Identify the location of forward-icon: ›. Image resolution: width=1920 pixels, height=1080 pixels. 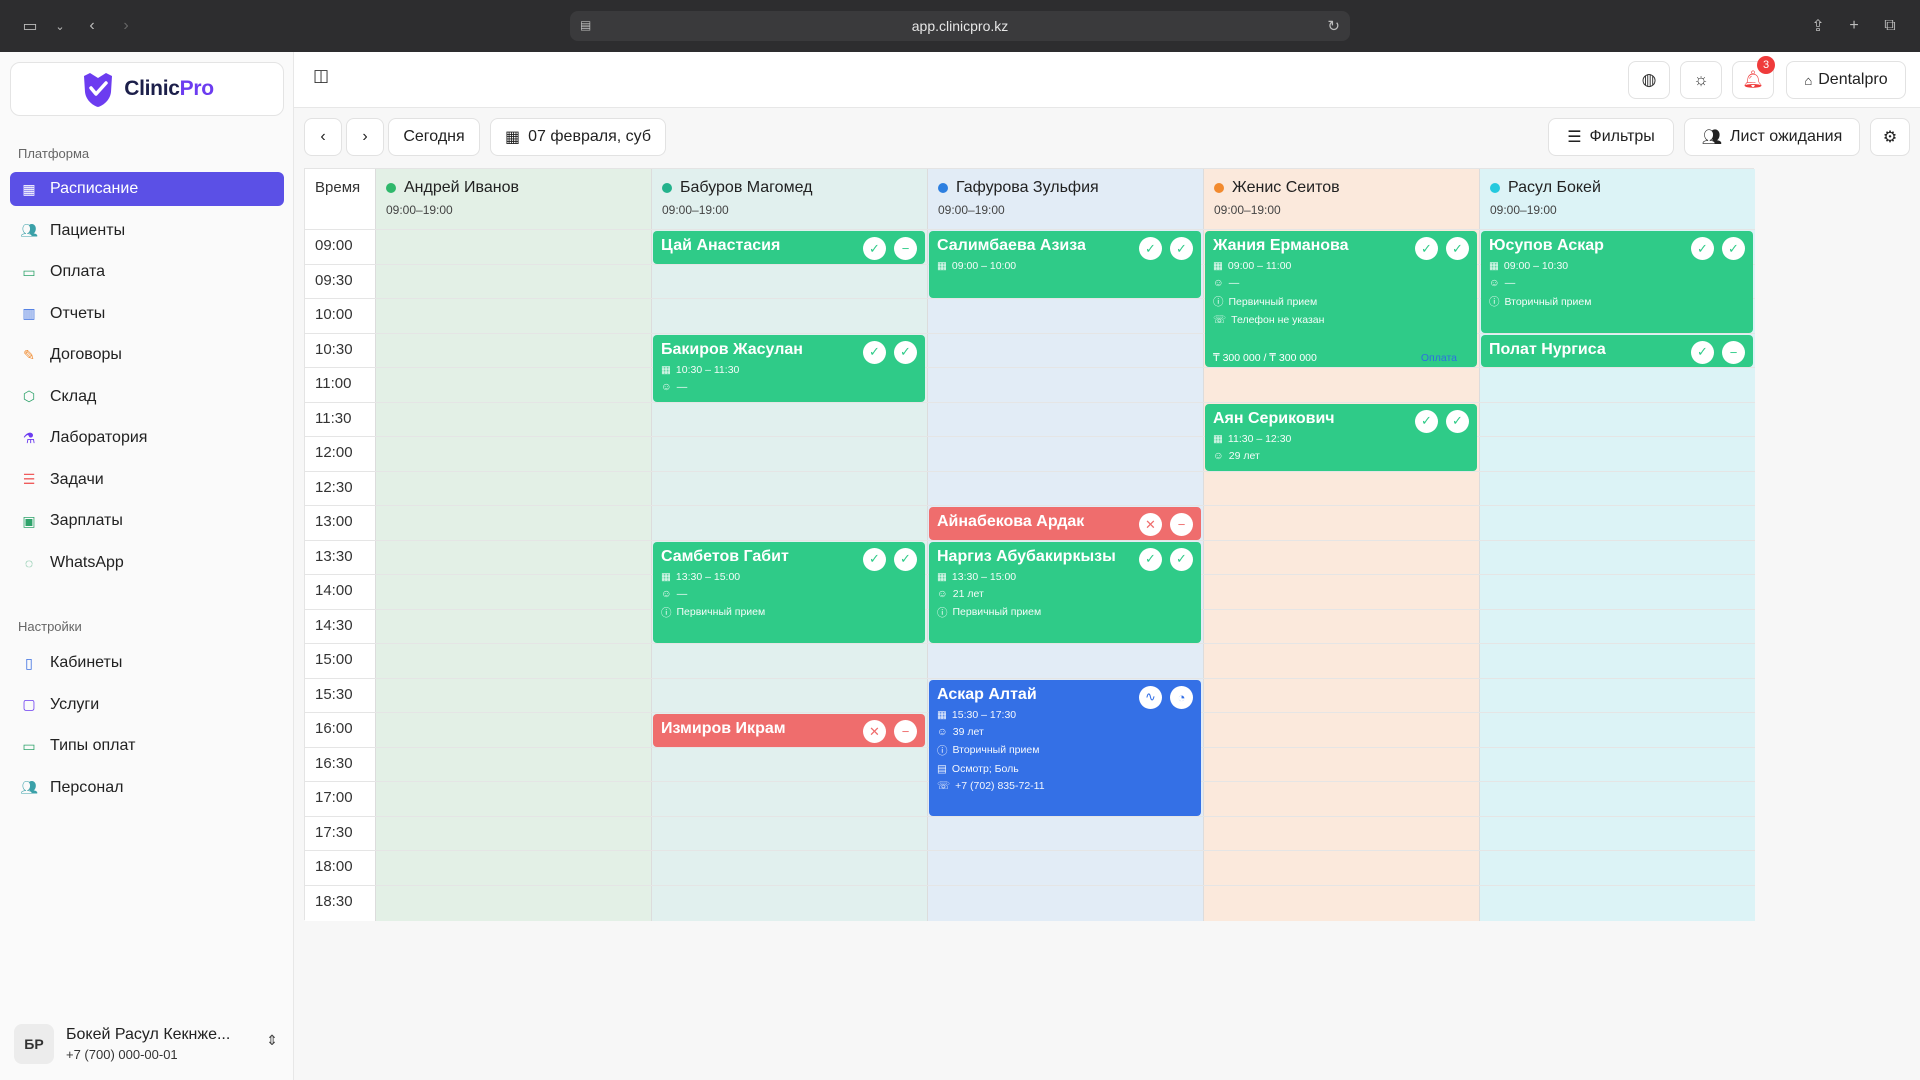
(126, 26).